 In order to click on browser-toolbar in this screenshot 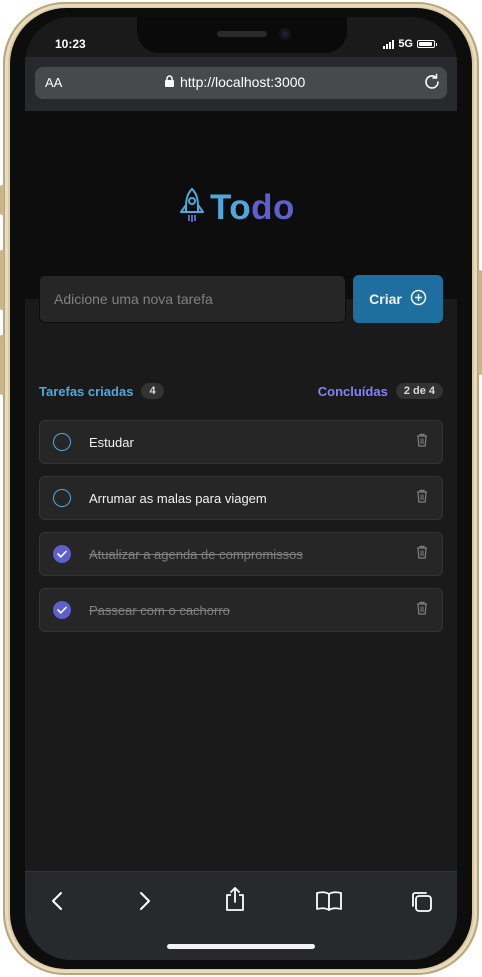, I will do `click(241, 915)`.